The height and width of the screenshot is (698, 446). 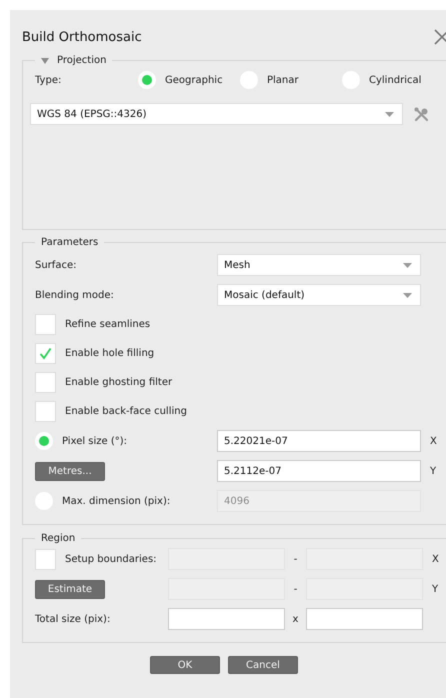 What do you see at coordinates (109, 353) in the screenshot?
I see `checkbox-label: Enable hole filling` at bounding box center [109, 353].